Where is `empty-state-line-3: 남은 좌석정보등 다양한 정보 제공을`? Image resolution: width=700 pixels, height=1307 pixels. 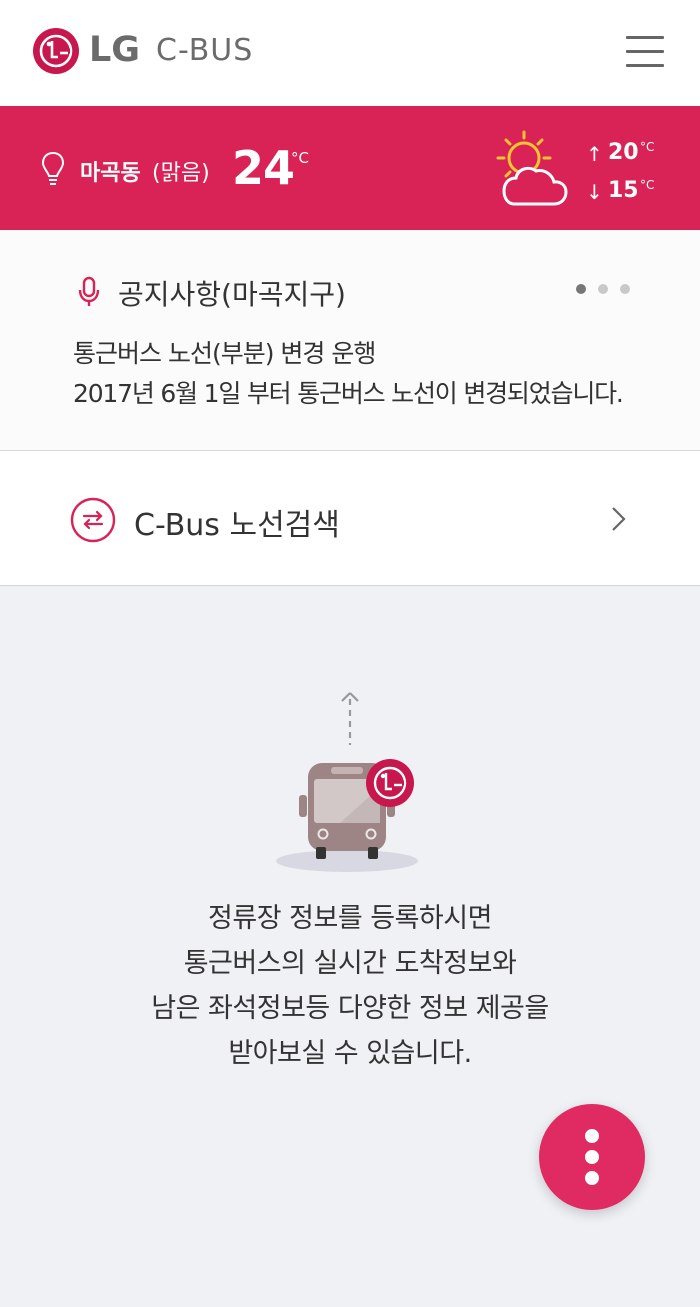
empty-state-line-3: 남은 좌석정보등 다양한 정보 제공을 is located at coordinates (350, 1008).